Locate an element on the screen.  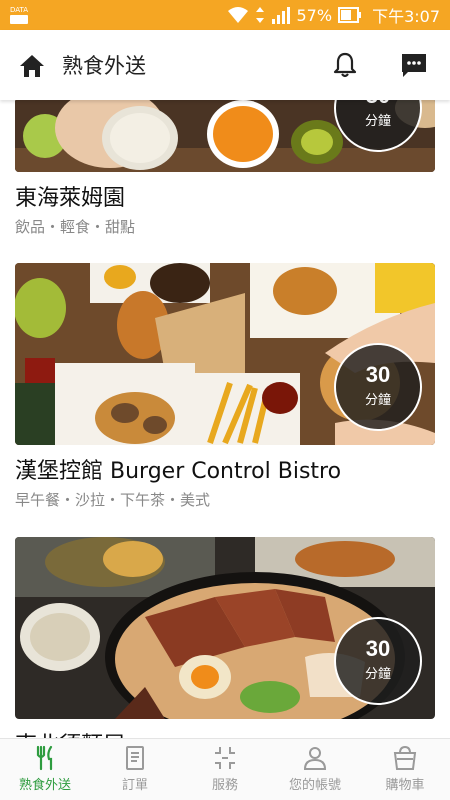
restaurant-name: 東北須麵屋 is located at coordinates (225, 732).